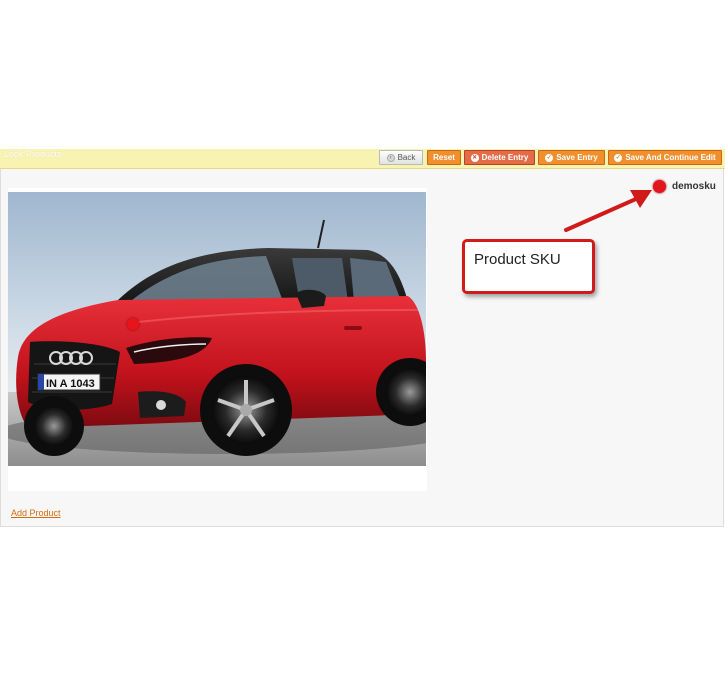 The height and width of the screenshot is (680, 725). Describe the element at coordinates (390, 157) in the screenshot. I see `back-arrow-icon: ‹` at that location.